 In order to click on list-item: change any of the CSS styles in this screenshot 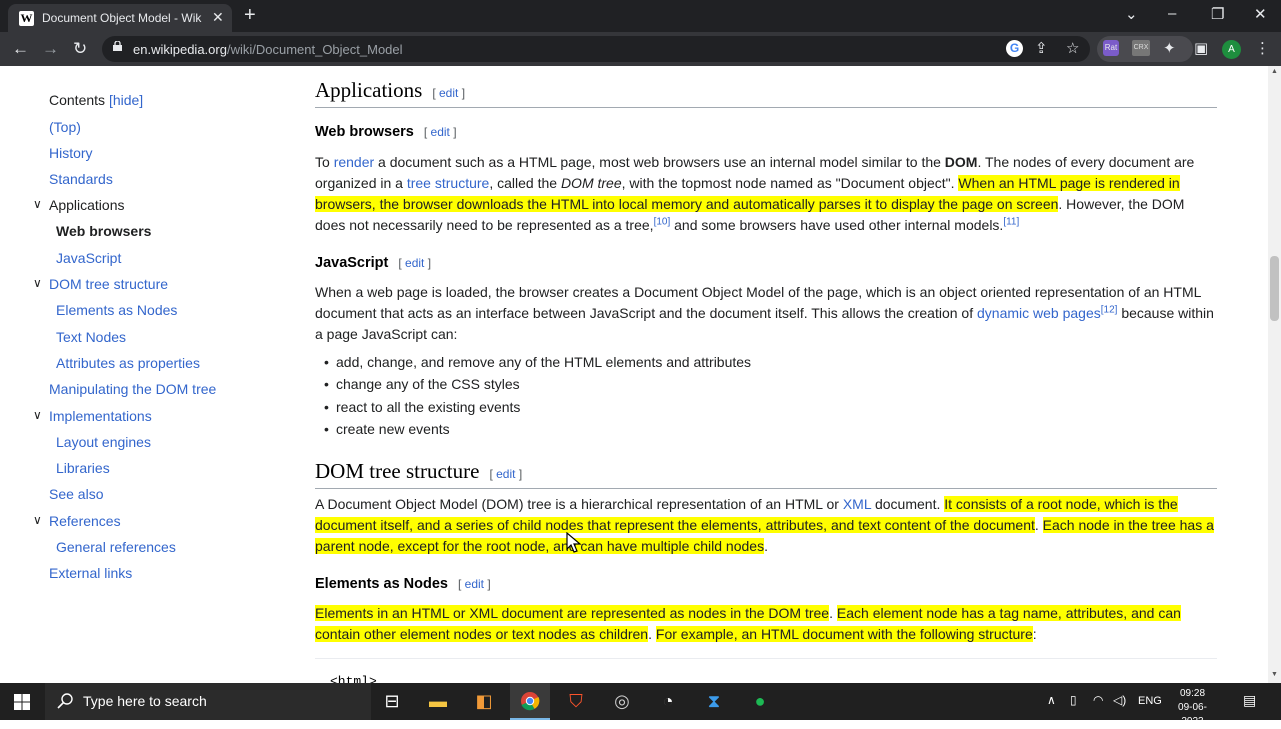, I will do `click(537, 385)`.